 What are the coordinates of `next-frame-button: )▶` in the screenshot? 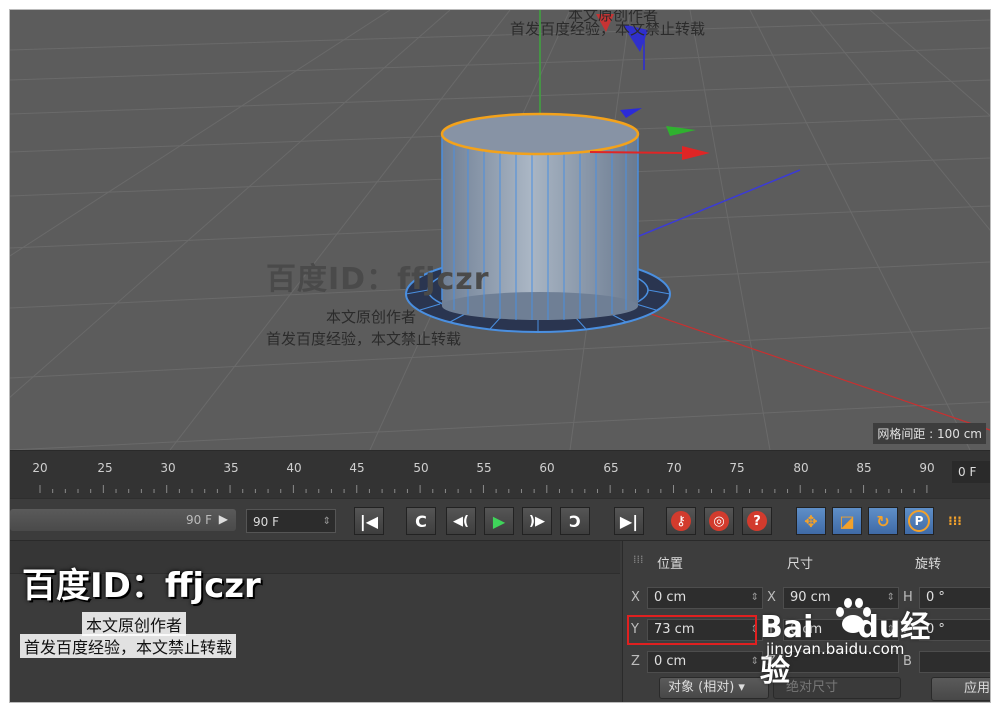 It's located at (537, 521).